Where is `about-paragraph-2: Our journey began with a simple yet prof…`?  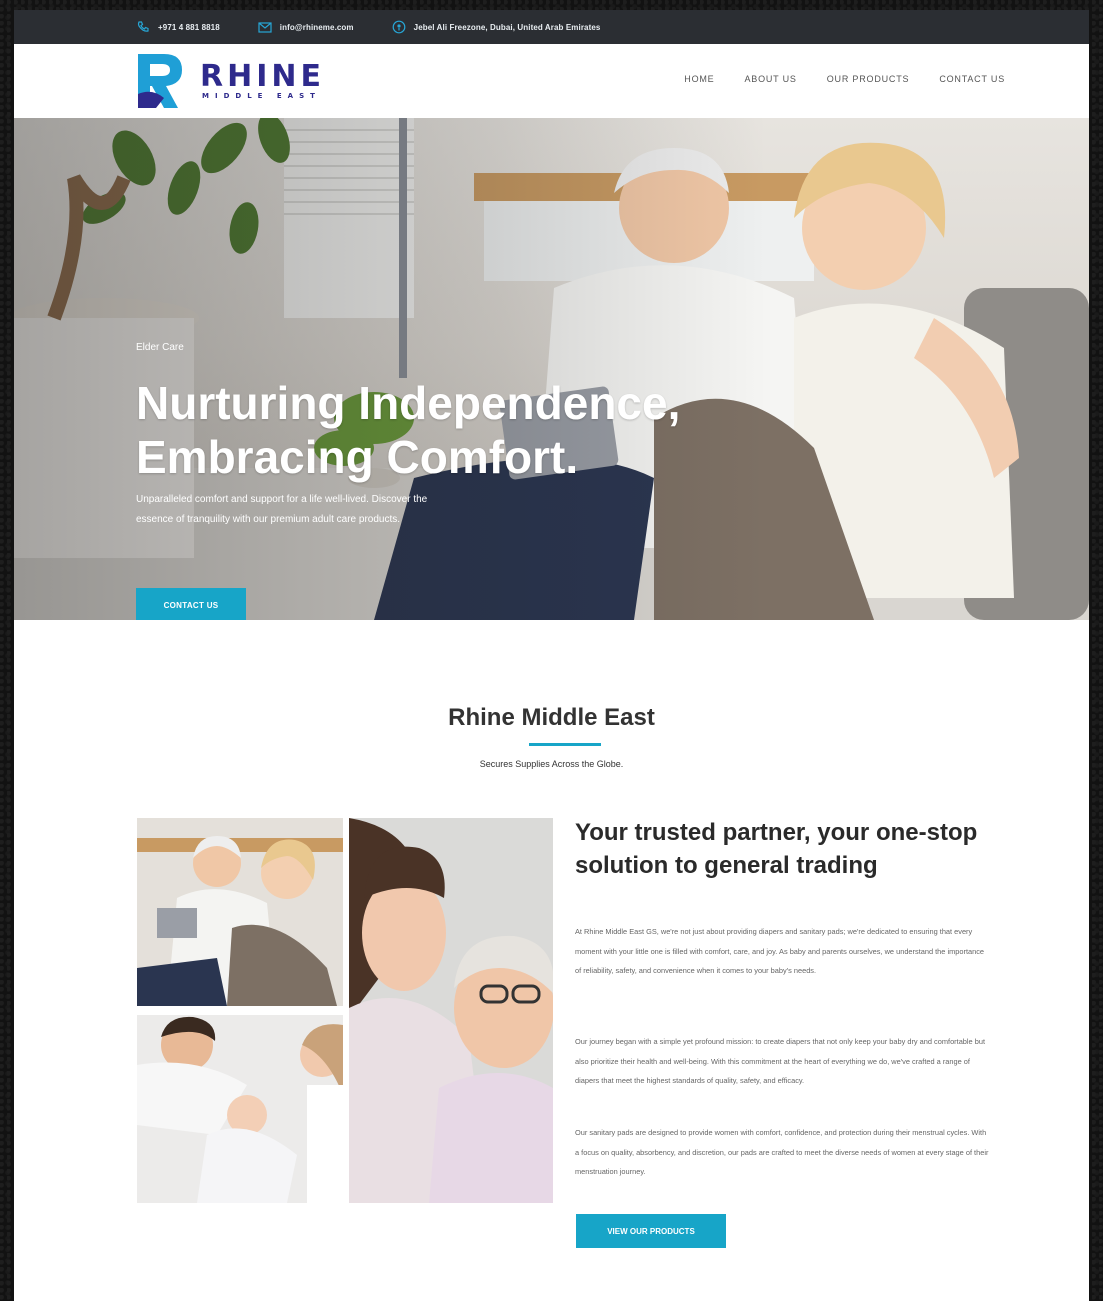 about-paragraph-2: Our journey began with a simple yet prof… is located at coordinates (780, 1061).